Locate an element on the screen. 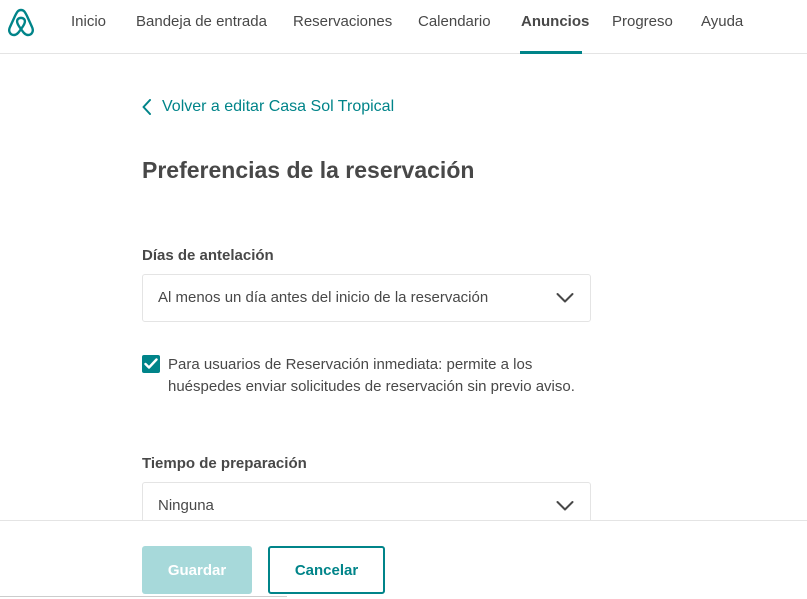  checkmark-icon is located at coordinates (151, 363).